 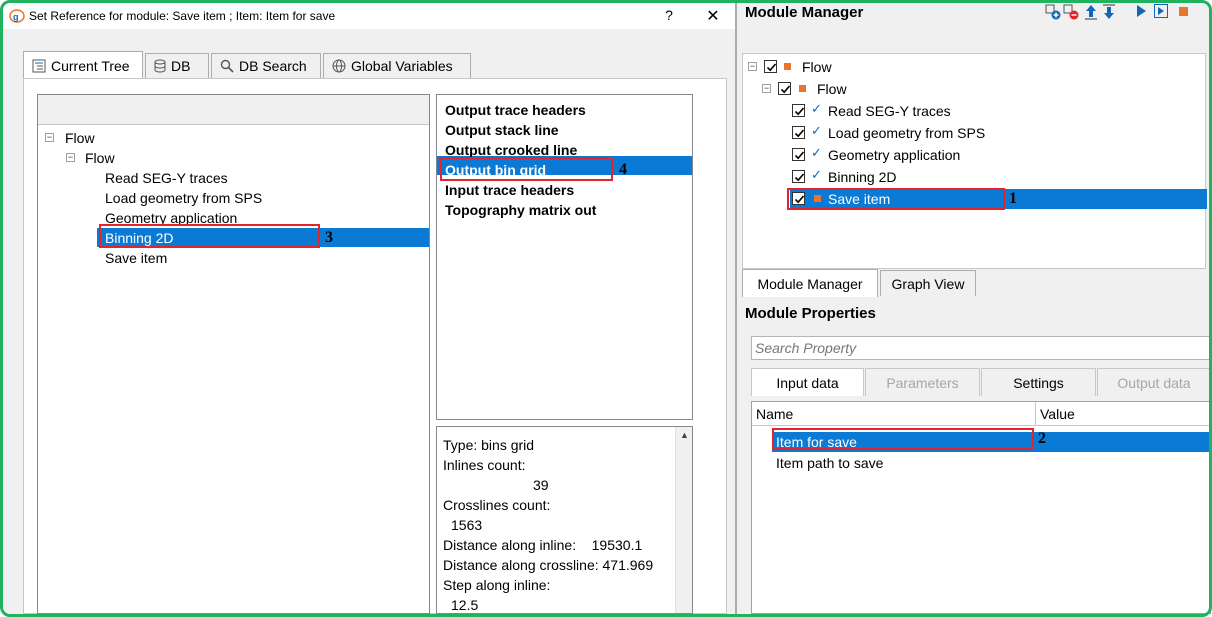 What do you see at coordinates (810, 283) in the screenshot?
I see `tab-module-manager: Module Manager` at bounding box center [810, 283].